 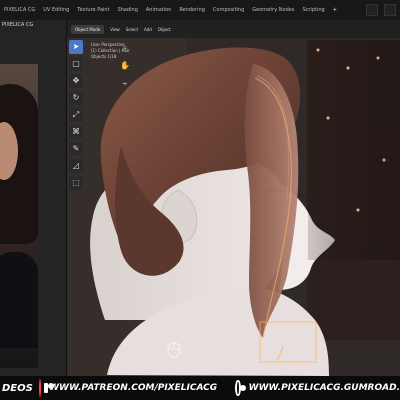 I want to click on cursor-icon: ➤, so click(x=76, y=47).